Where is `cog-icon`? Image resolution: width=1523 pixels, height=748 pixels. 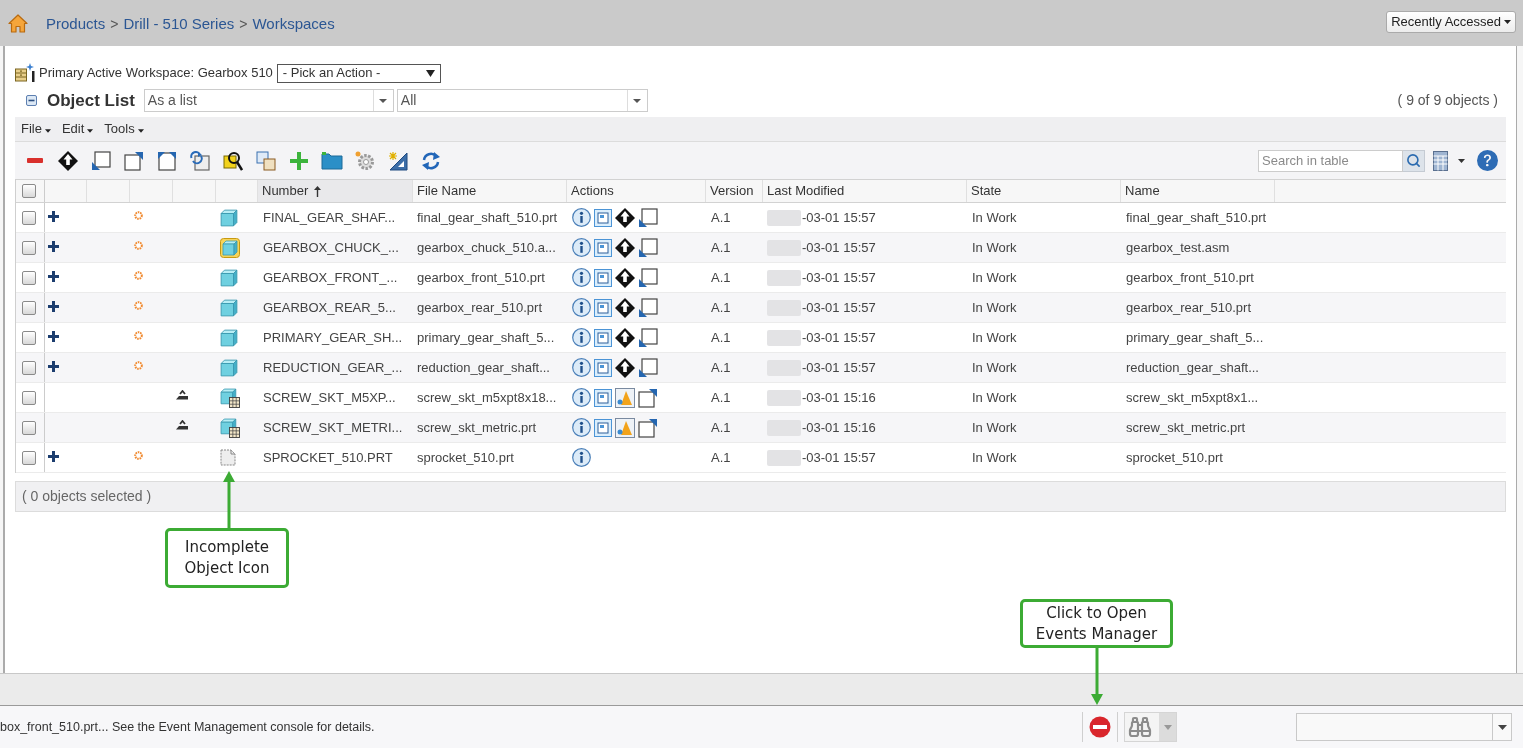 cog-icon is located at coordinates (138, 365).